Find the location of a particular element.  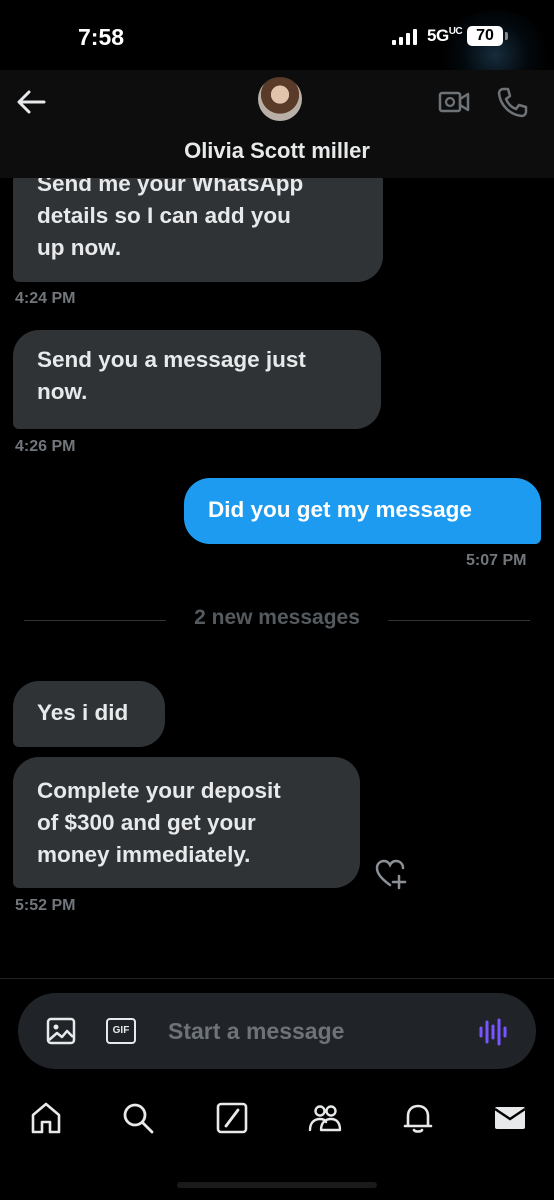

message-text-line: up now. is located at coordinates (79, 247).